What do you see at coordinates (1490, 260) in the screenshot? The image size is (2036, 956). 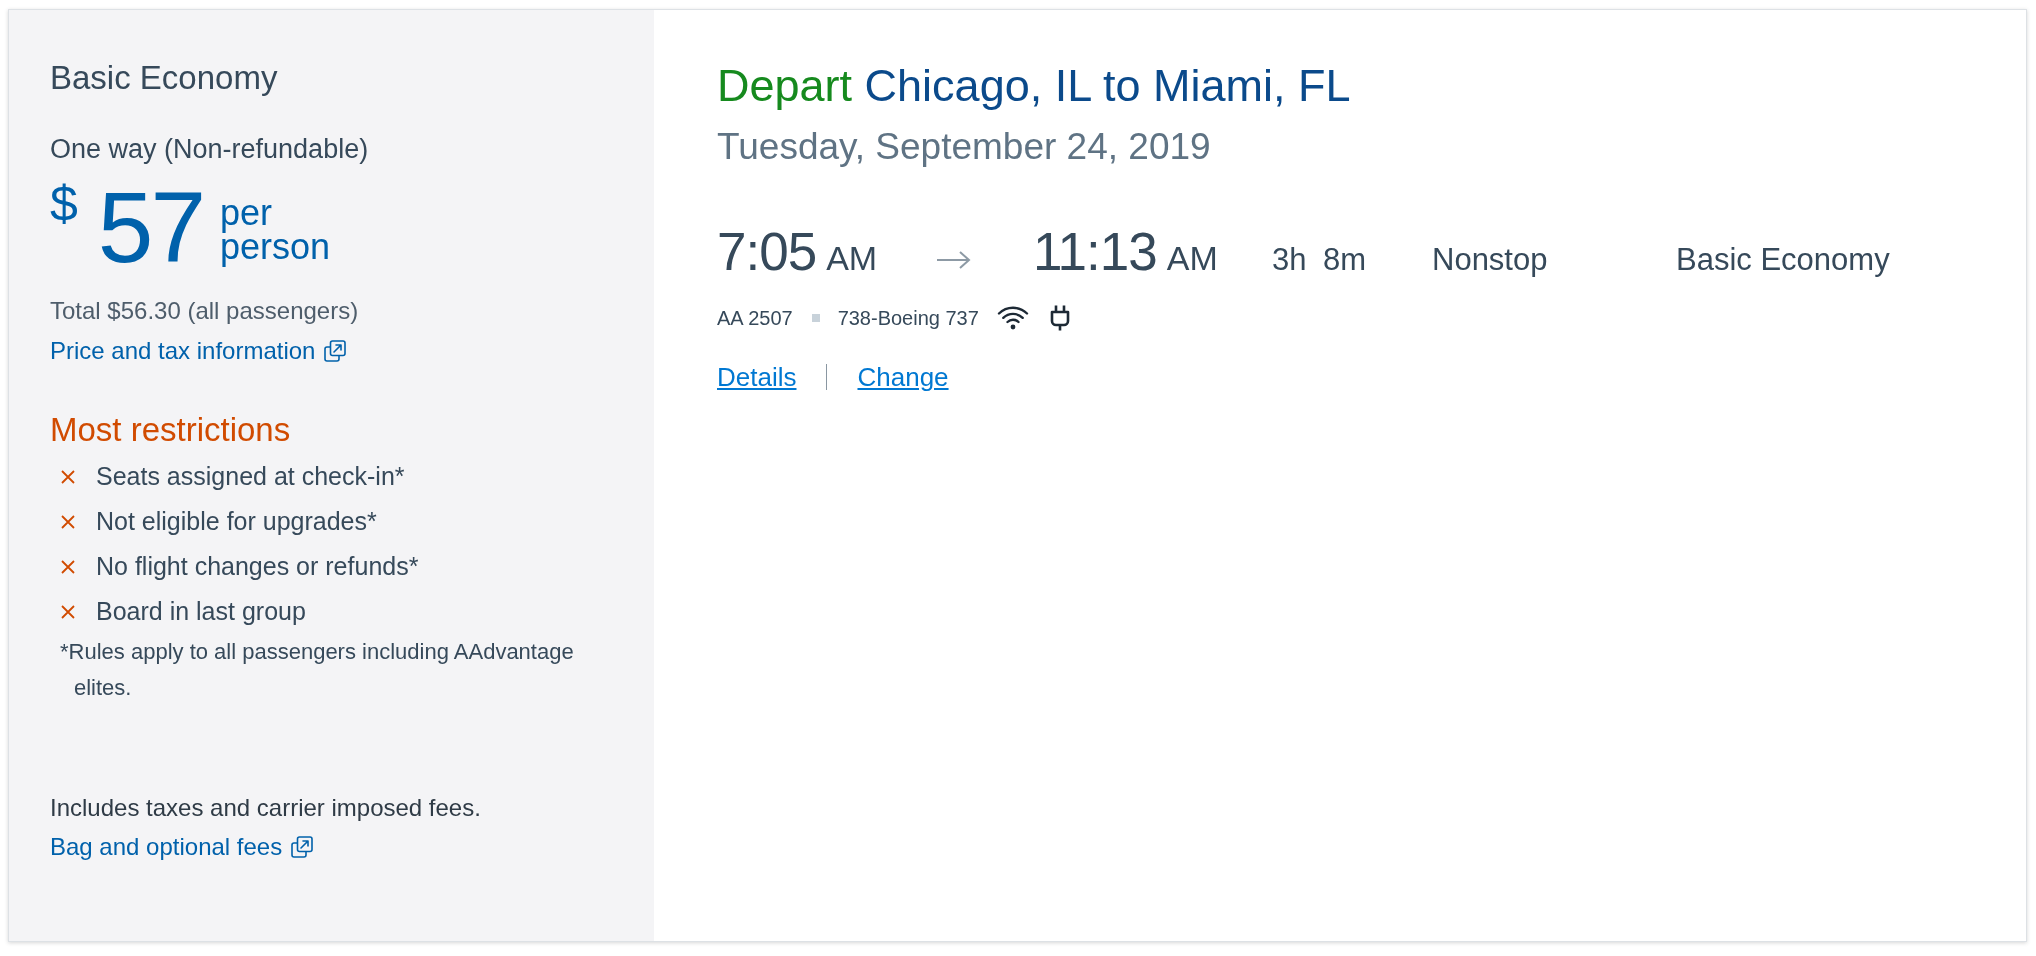 I see `stops-text: Nonstop` at bounding box center [1490, 260].